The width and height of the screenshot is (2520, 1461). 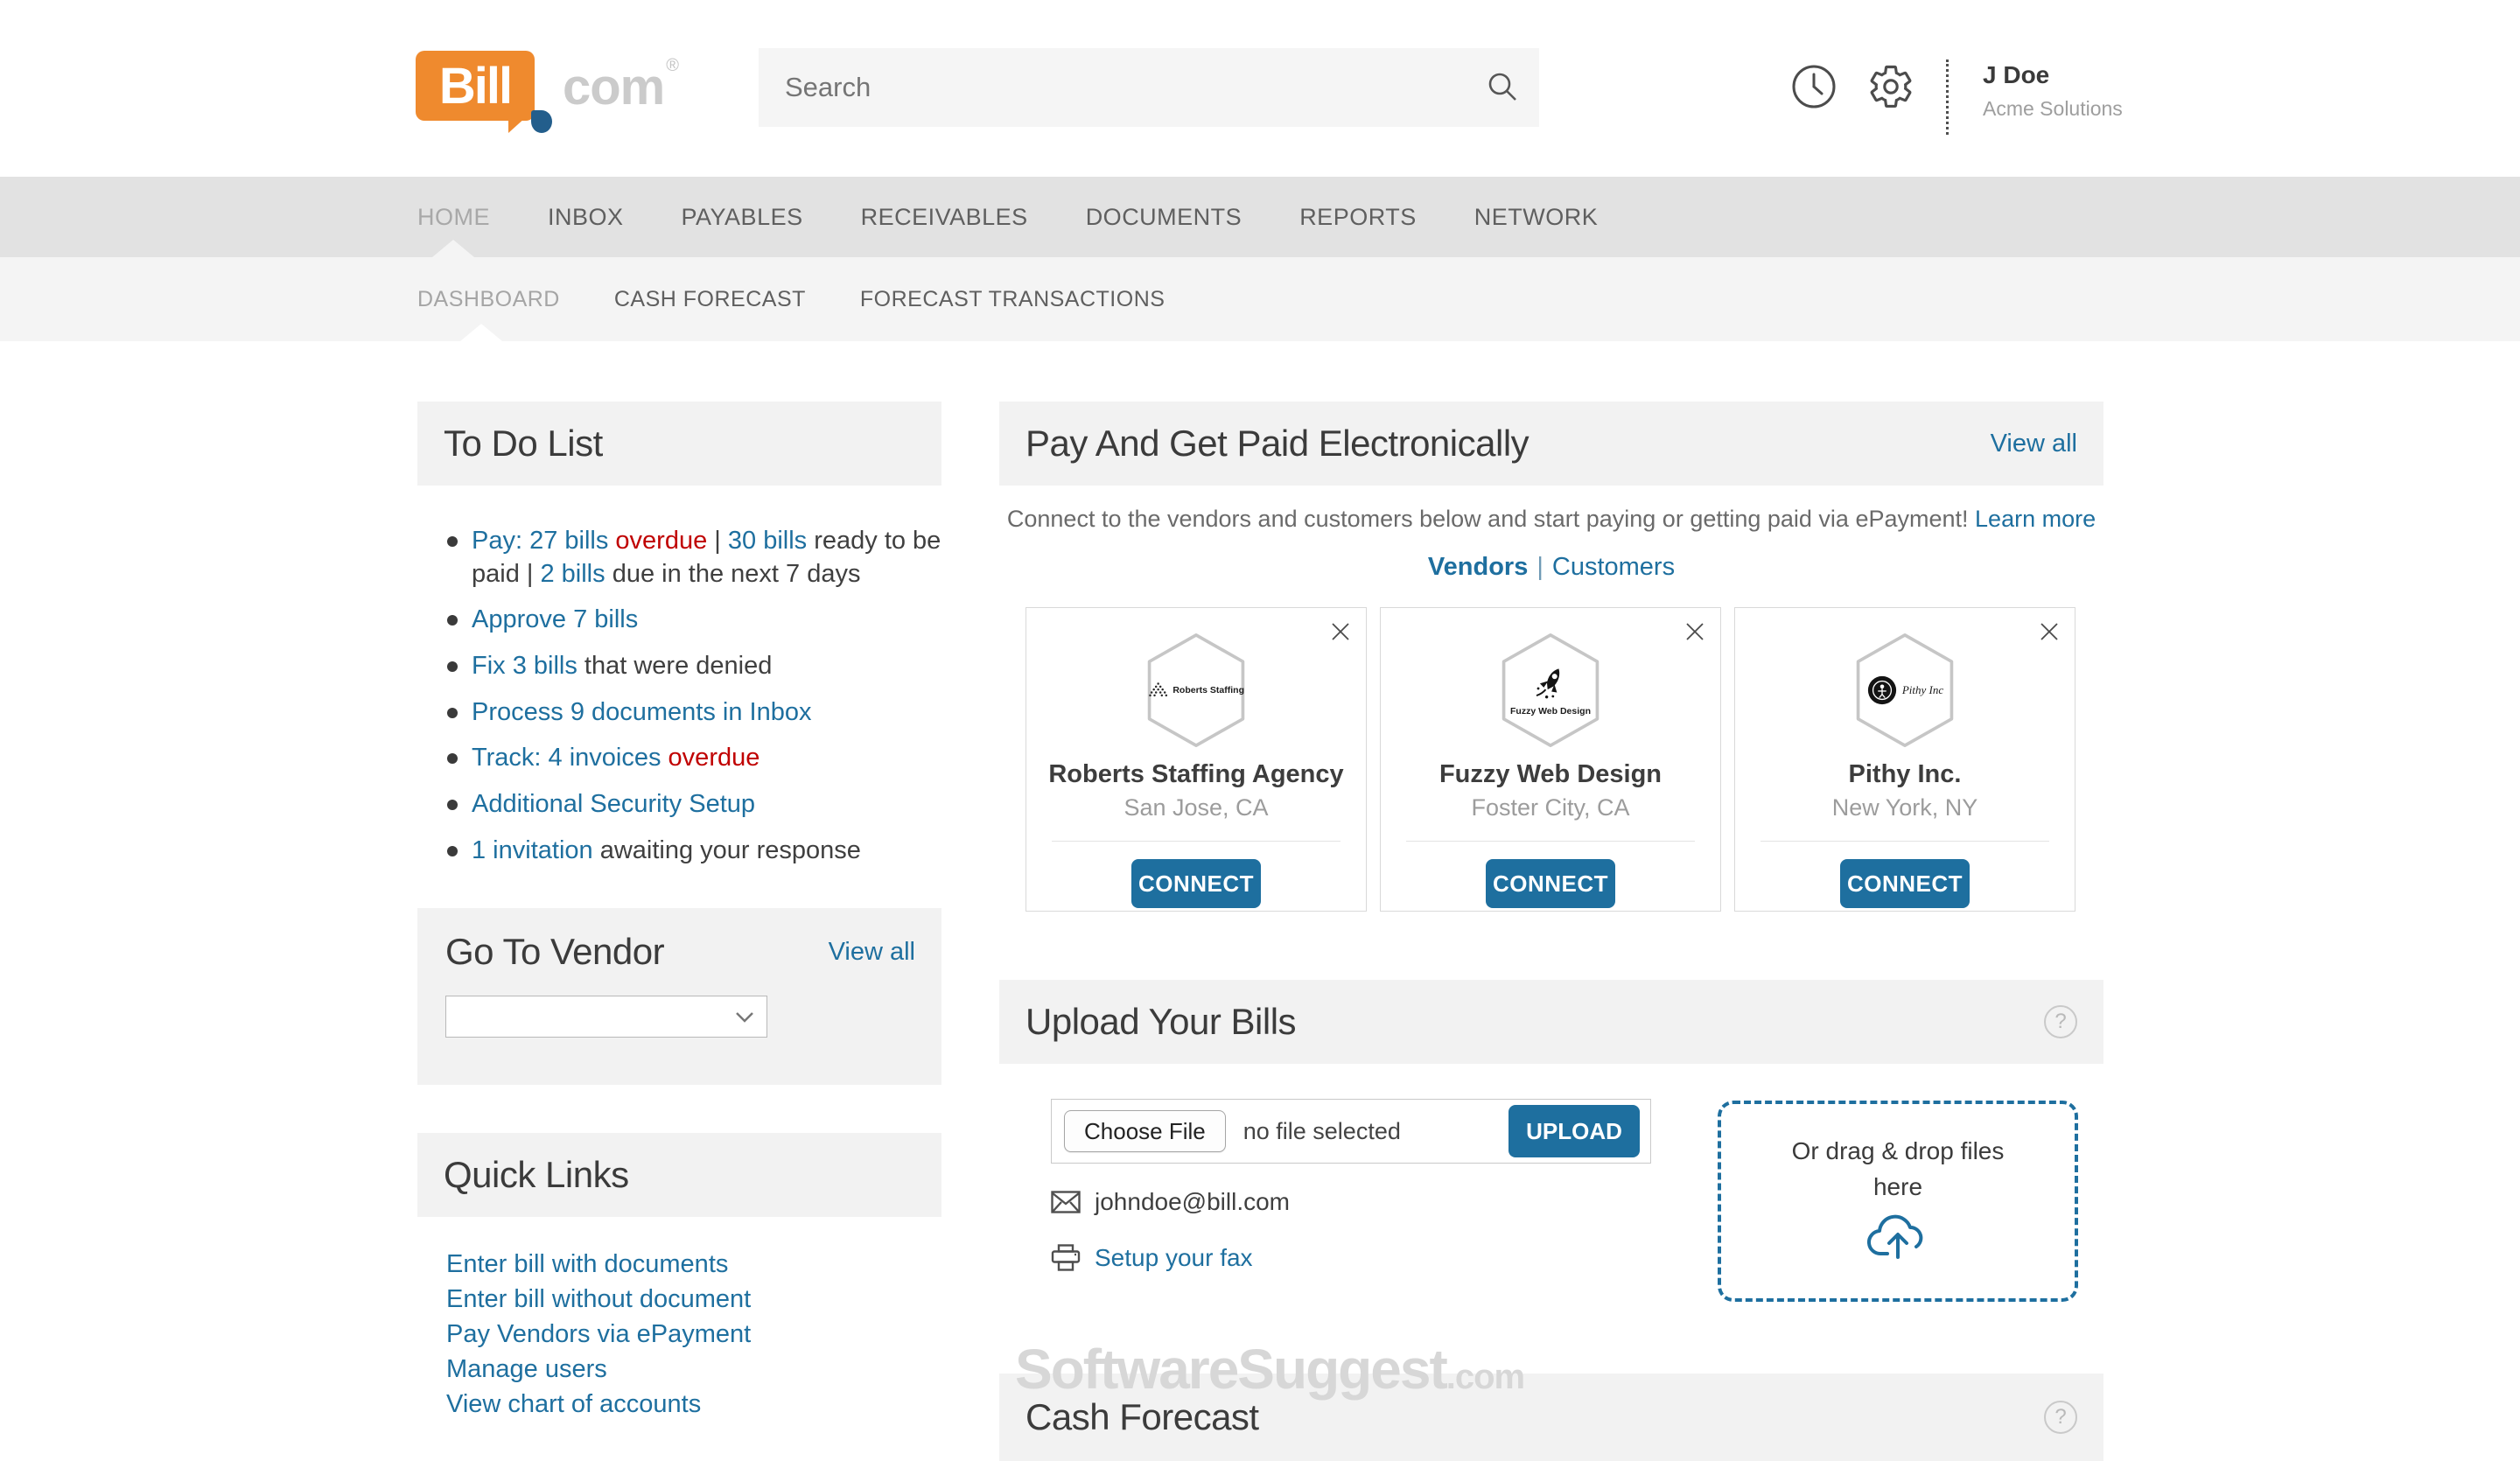 What do you see at coordinates (2060, 1021) in the screenshot?
I see `upload-help-icon: ?` at bounding box center [2060, 1021].